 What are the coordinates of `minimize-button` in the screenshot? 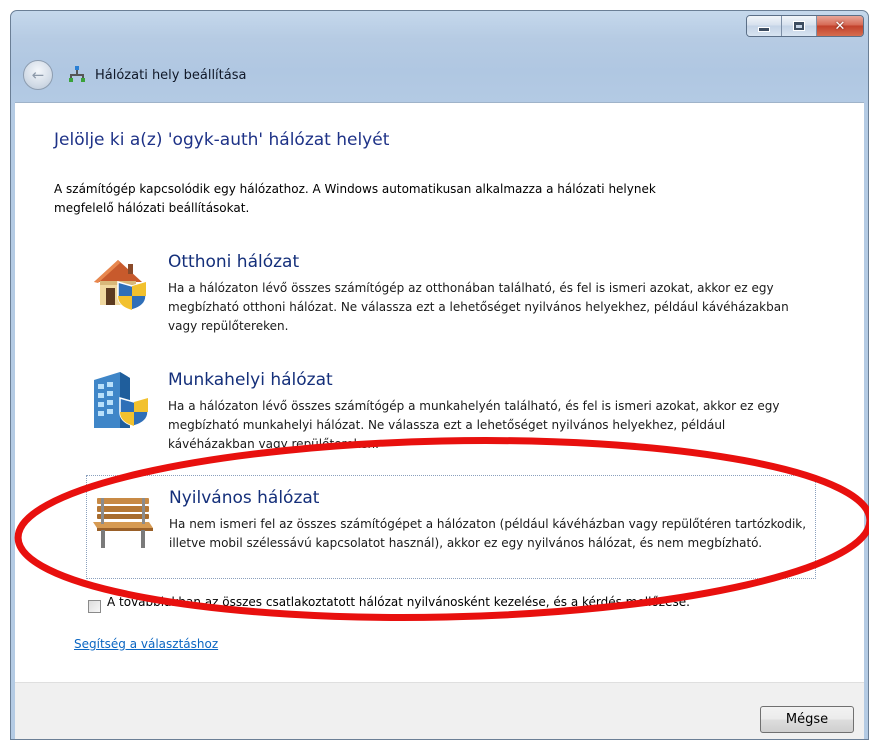 It's located at (764, 26).